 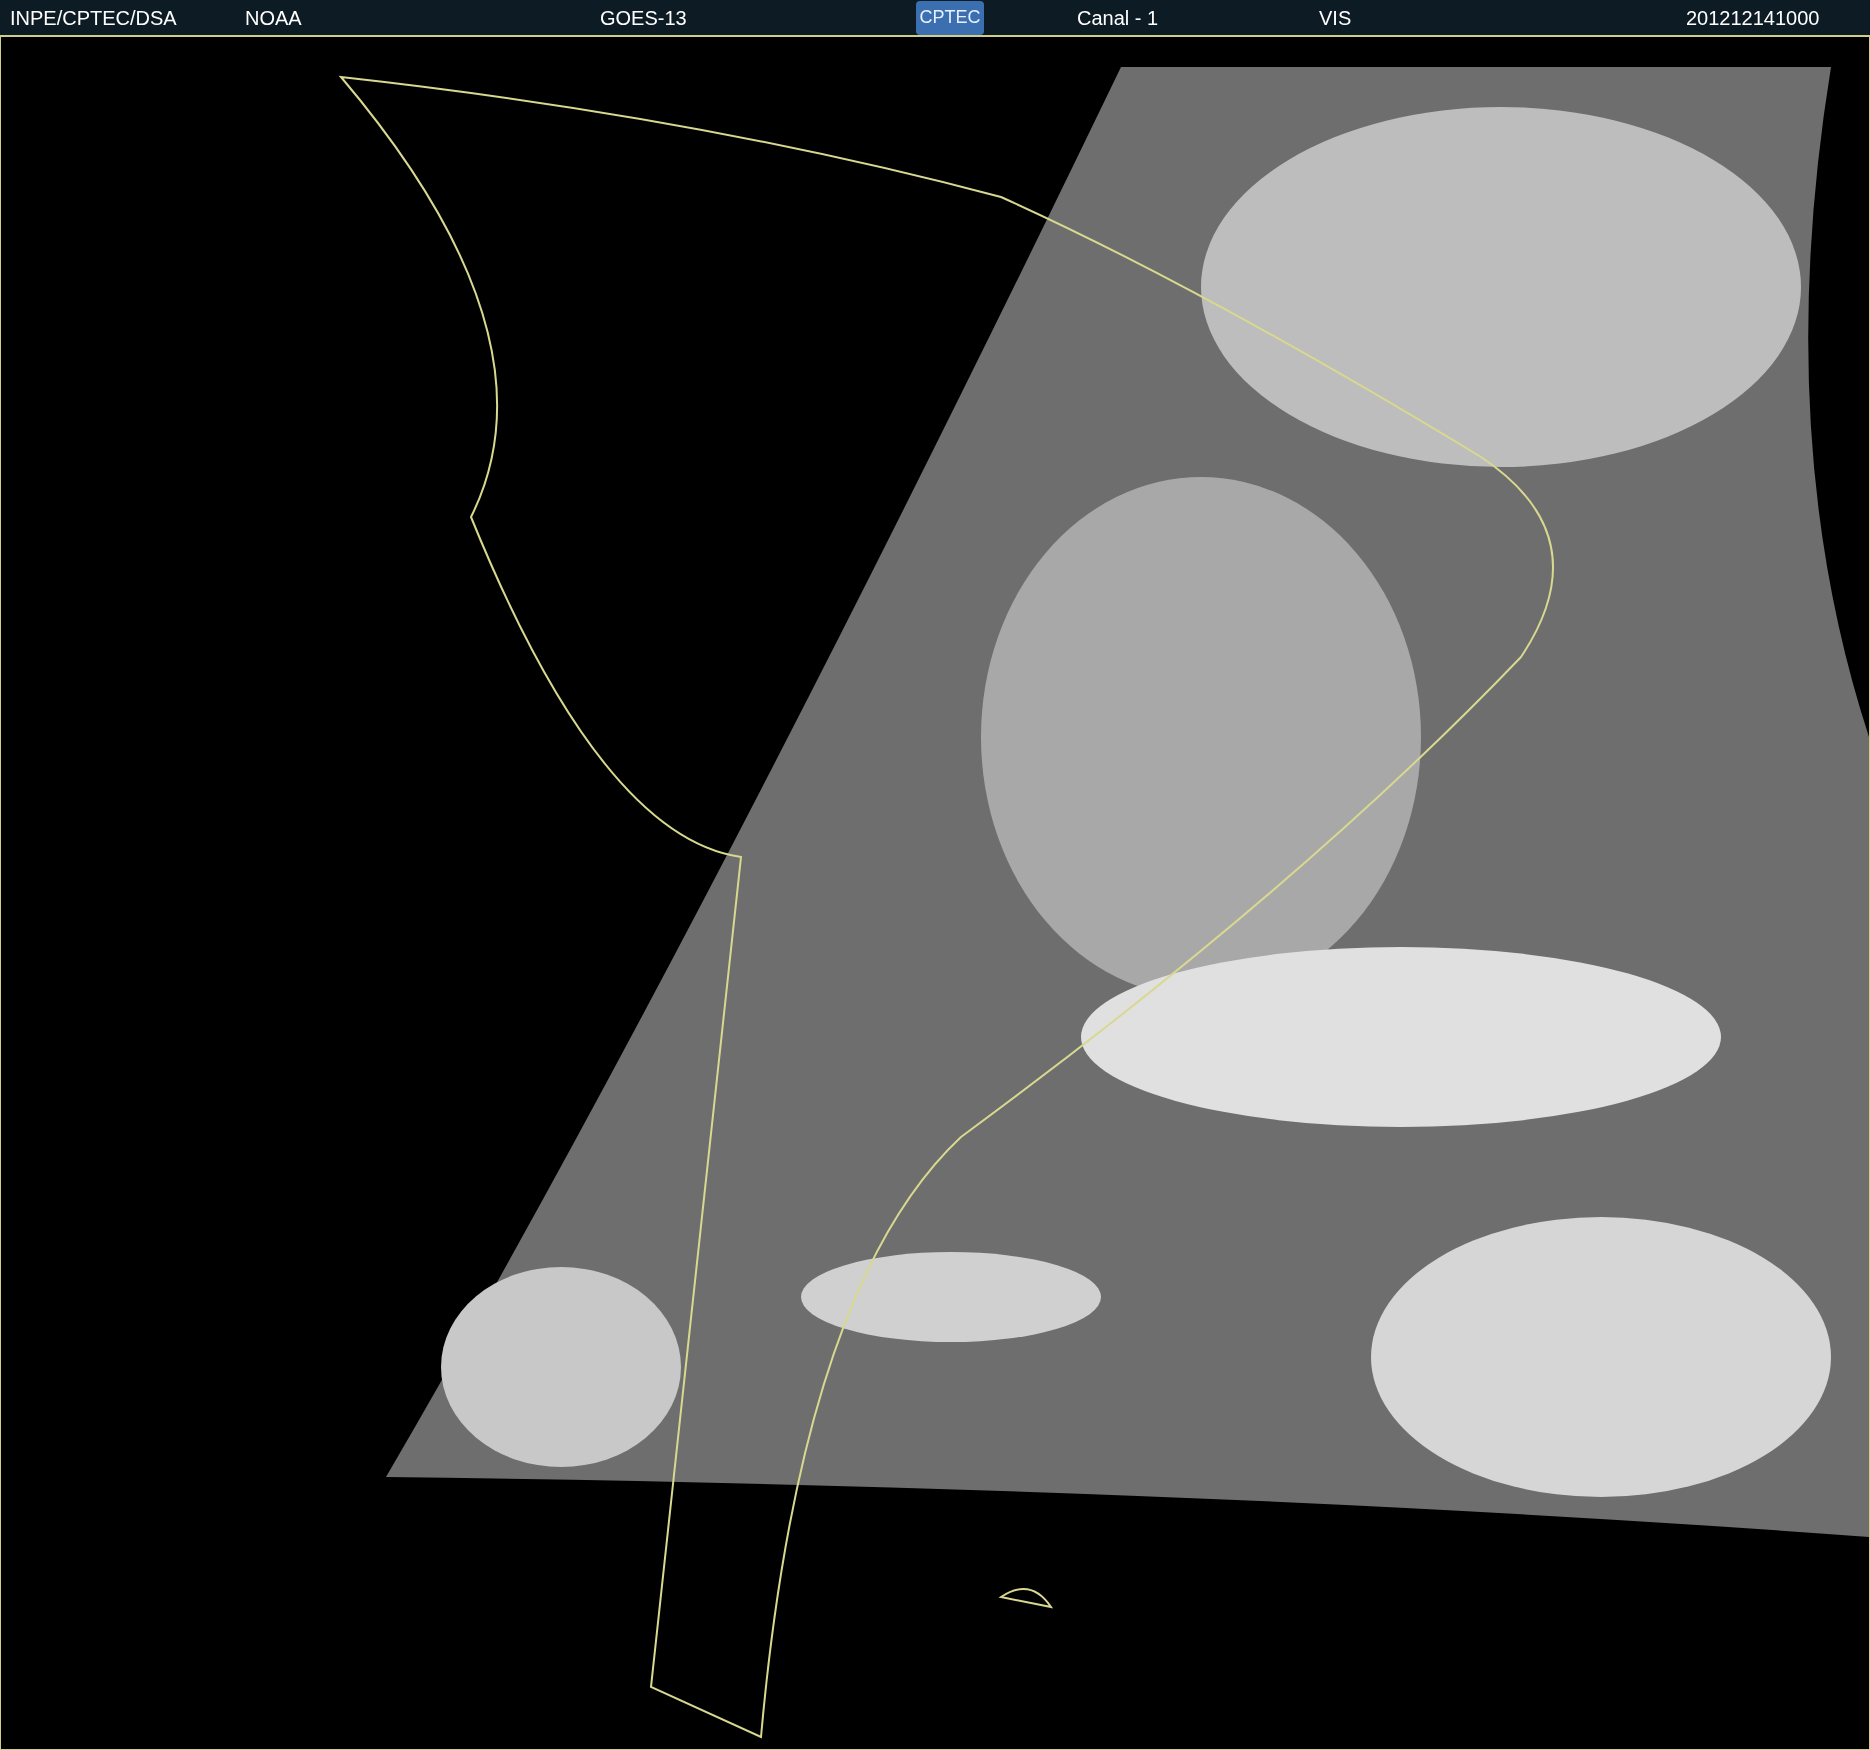 I want to click on satellite-label: GOES-13, so click(x=644, y=17).